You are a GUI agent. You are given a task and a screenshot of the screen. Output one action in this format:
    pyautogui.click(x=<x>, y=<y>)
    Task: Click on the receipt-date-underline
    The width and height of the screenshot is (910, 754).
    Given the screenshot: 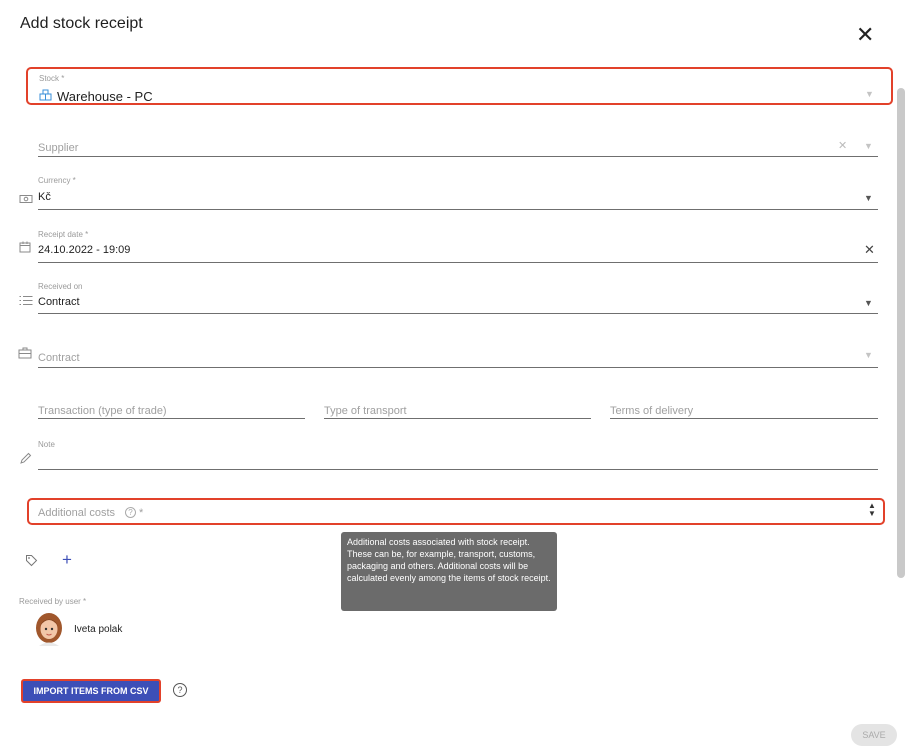 What is the action you would take?
    pyautogui.click(x=458, y=262)
    